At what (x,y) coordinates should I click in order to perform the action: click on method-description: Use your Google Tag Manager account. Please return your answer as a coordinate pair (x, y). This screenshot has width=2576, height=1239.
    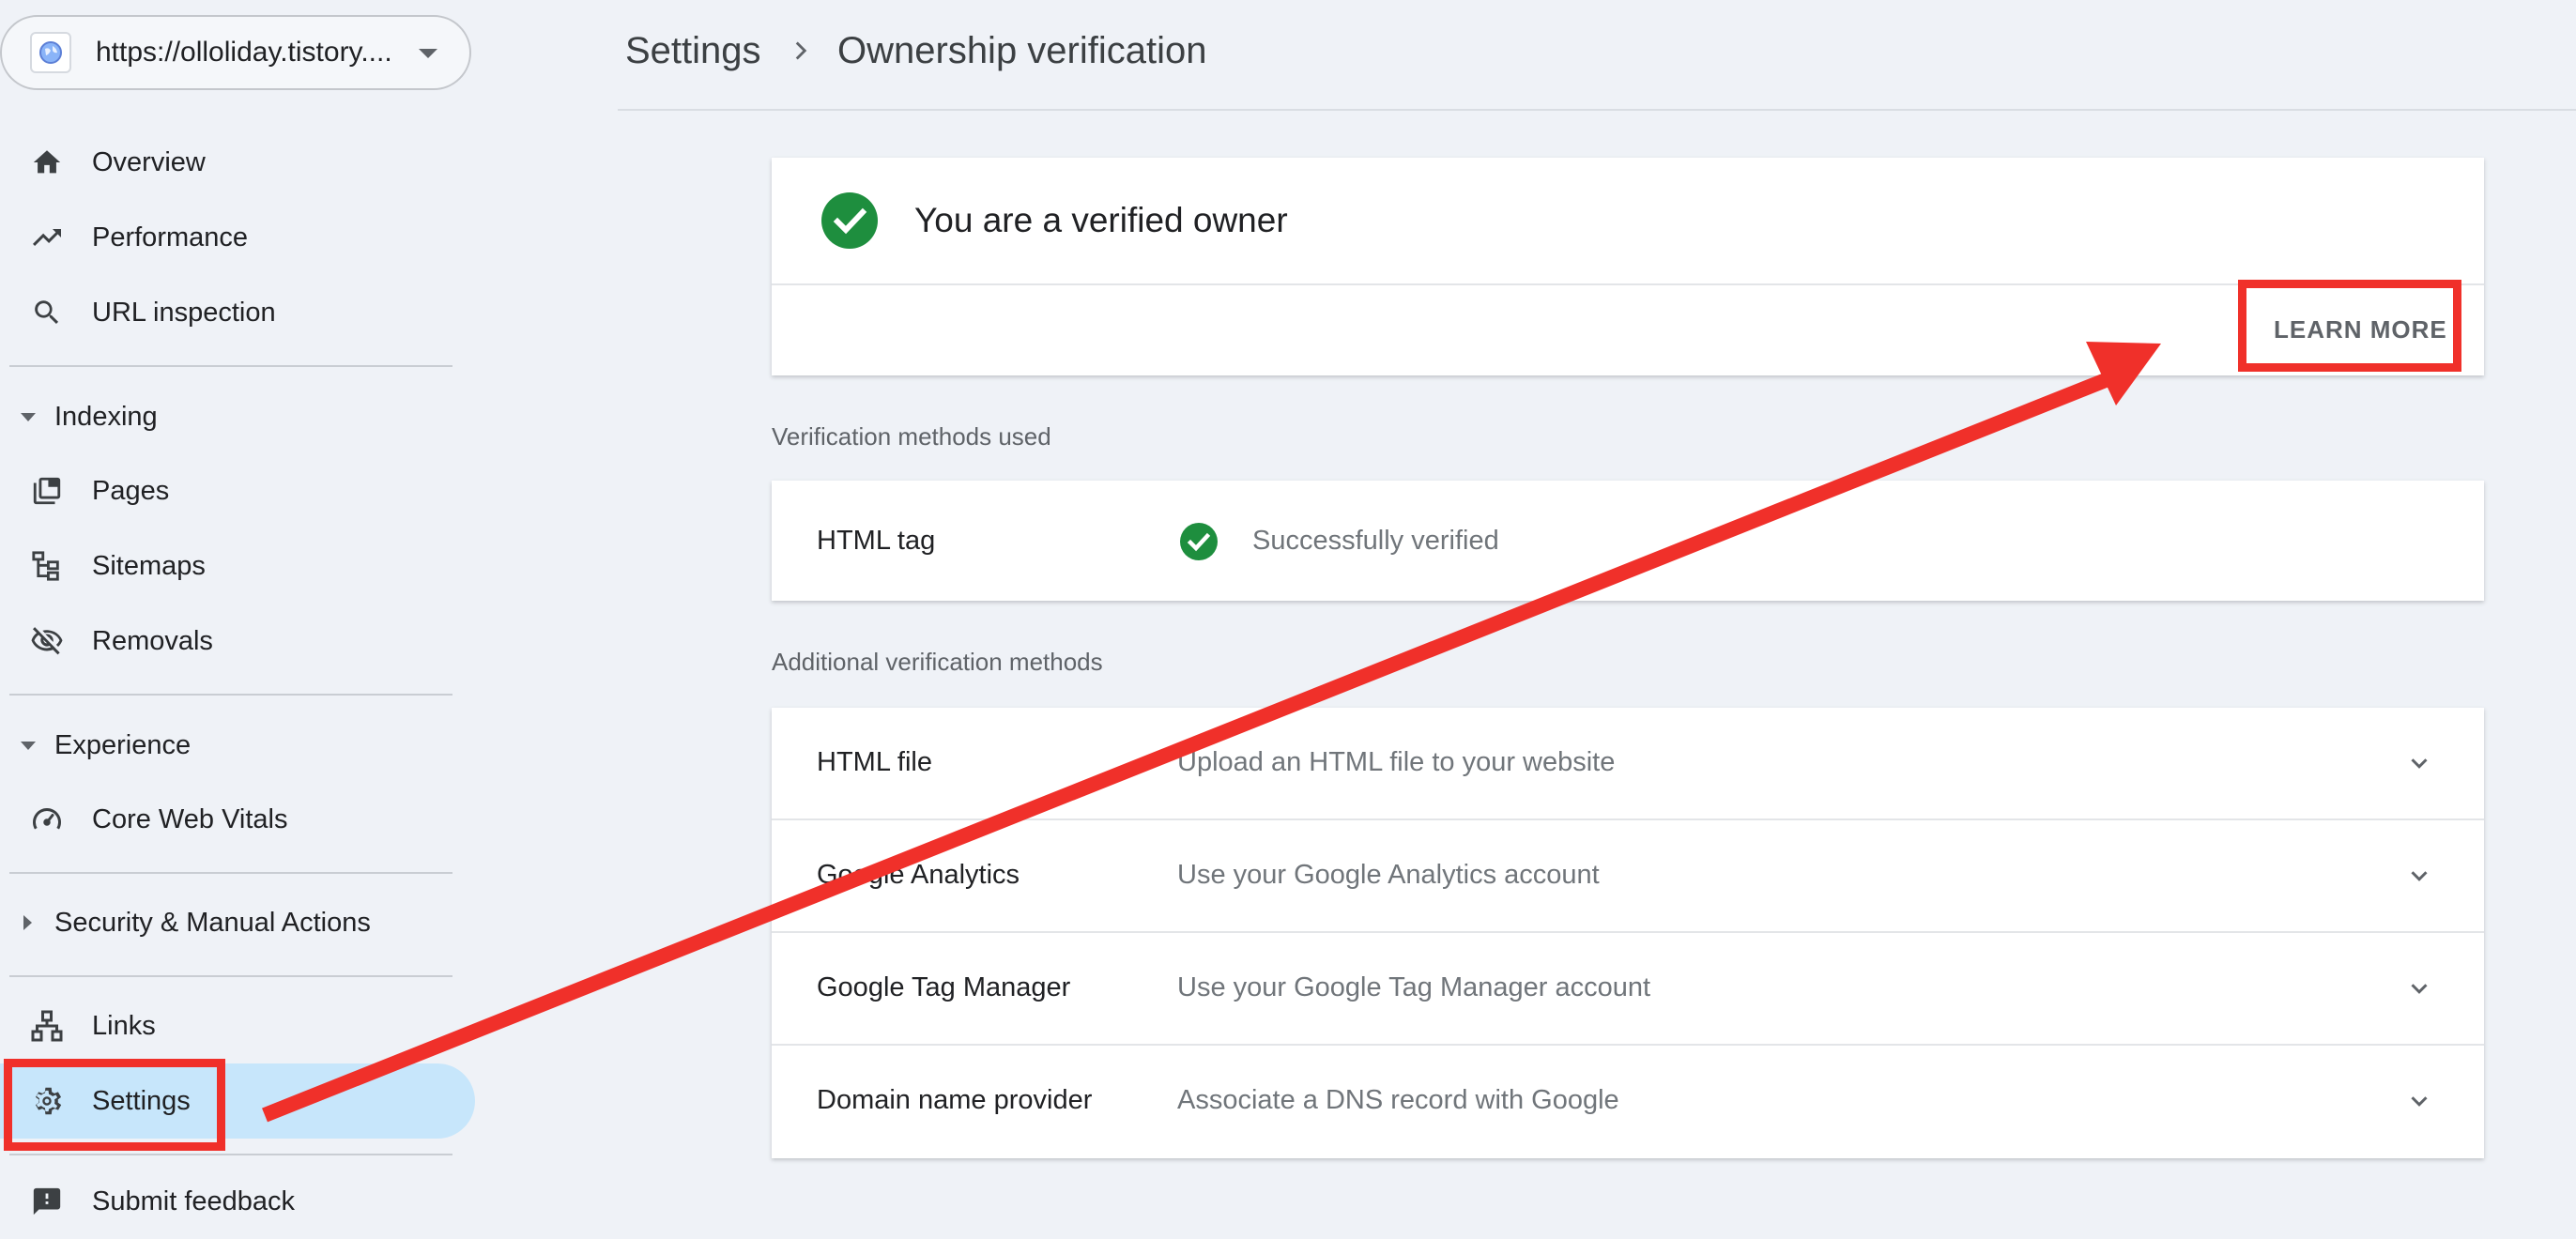
    Looking at the image, I should click on (1414, 987).